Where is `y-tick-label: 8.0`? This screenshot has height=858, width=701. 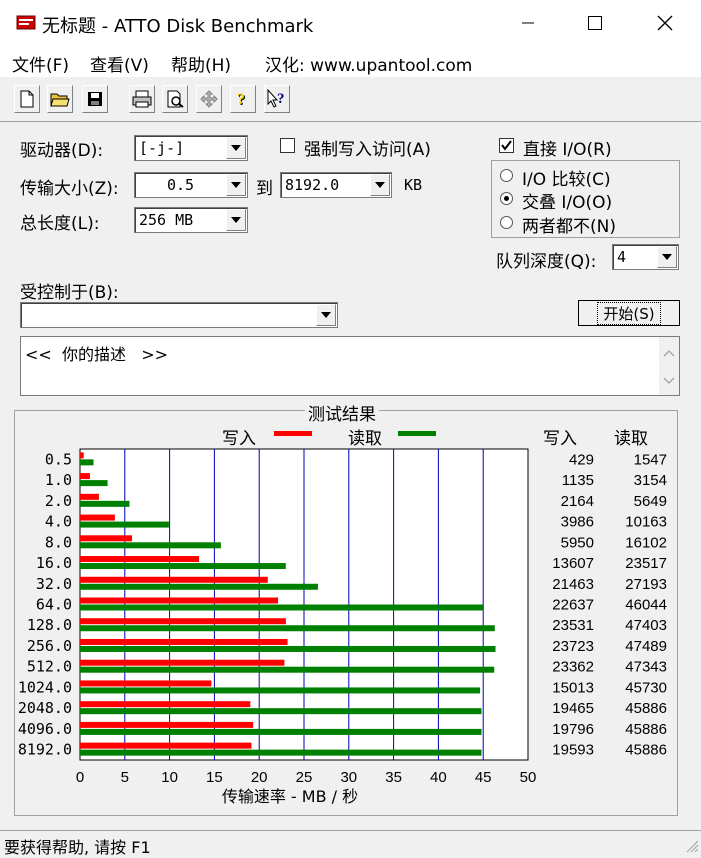 y-tick-label: 8.0 is located at coordinates (58, 542).